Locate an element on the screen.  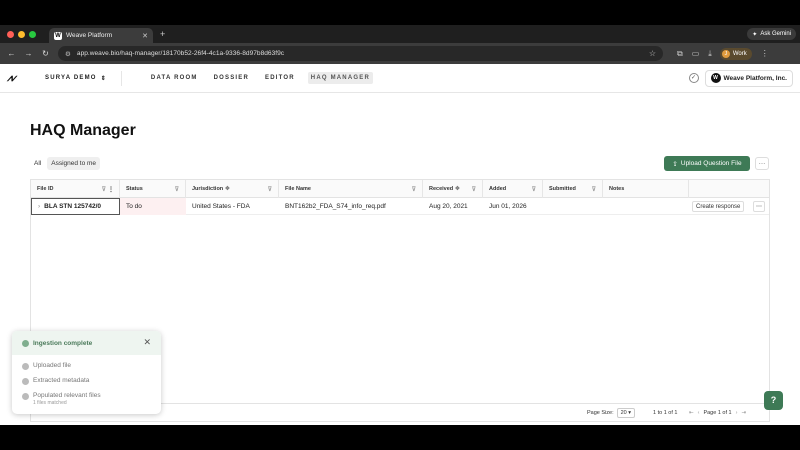
window-controls is located at coordinates (21, 34).